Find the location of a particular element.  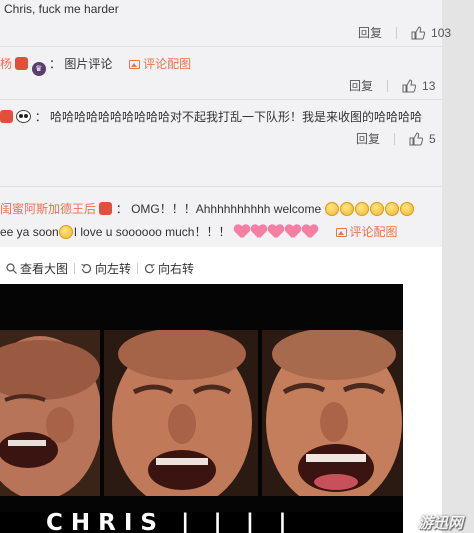

comment-1: Chris, fuck me harder is located at coordinates (61, 9).